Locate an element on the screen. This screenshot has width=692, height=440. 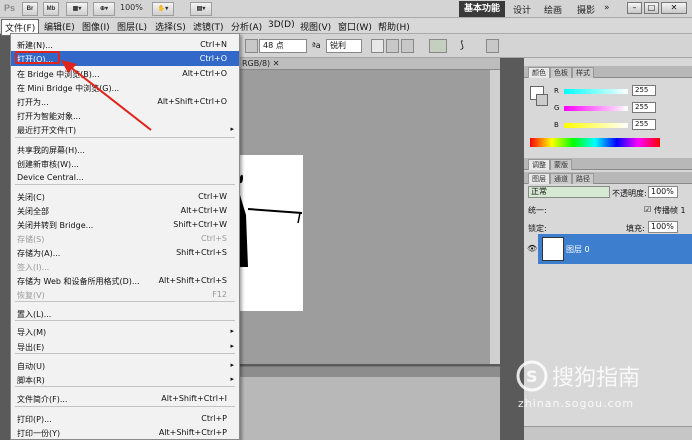
adjustments-panel-tabs: 调整 蒙版 is located at coordinates (608, 164).